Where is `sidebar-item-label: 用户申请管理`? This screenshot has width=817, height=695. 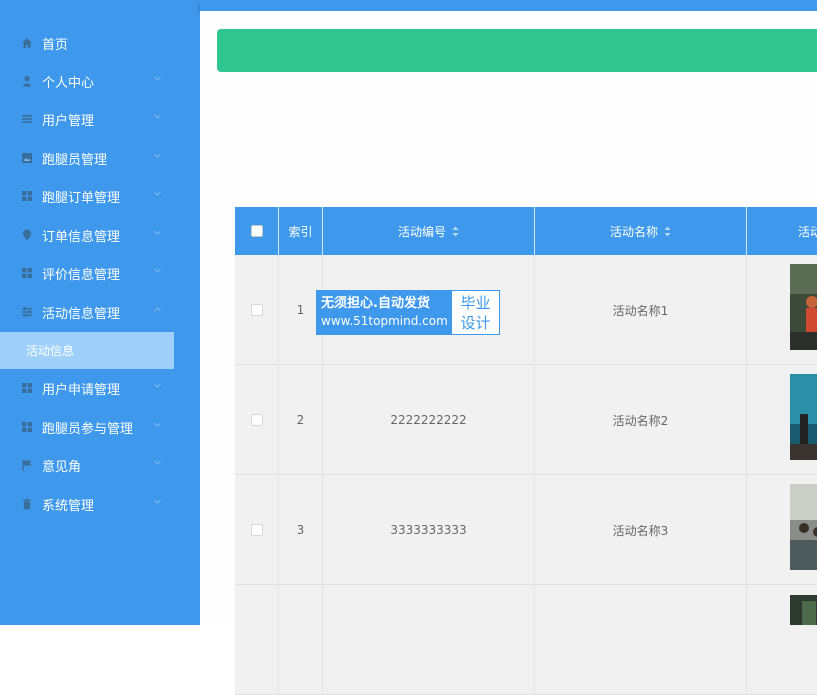 sidebar-item-label: 用户申请管理 is located at coordinates (81, 390).